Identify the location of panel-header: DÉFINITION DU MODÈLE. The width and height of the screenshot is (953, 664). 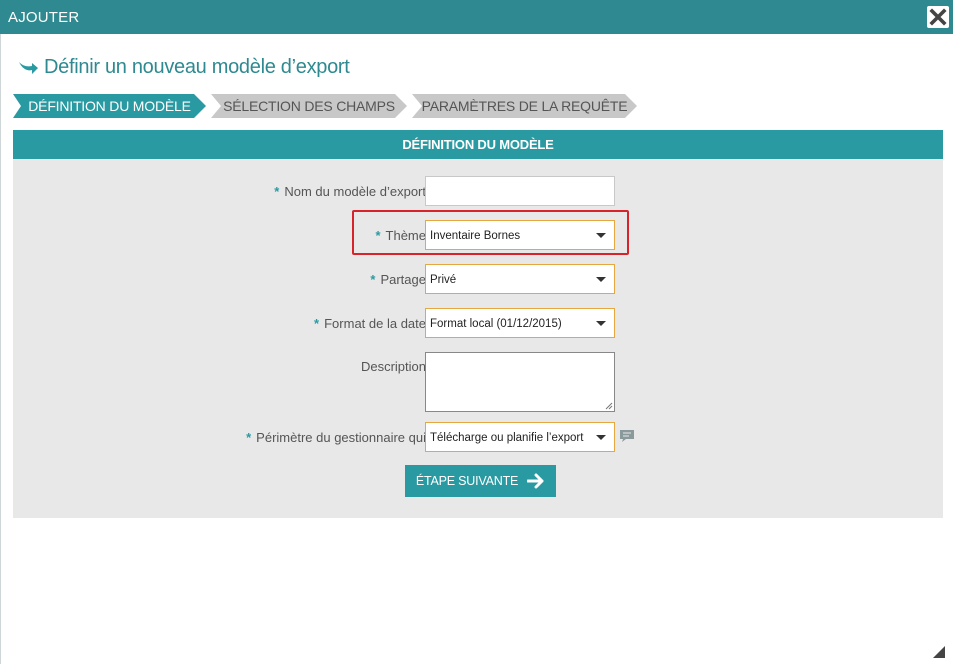
(478, 144).